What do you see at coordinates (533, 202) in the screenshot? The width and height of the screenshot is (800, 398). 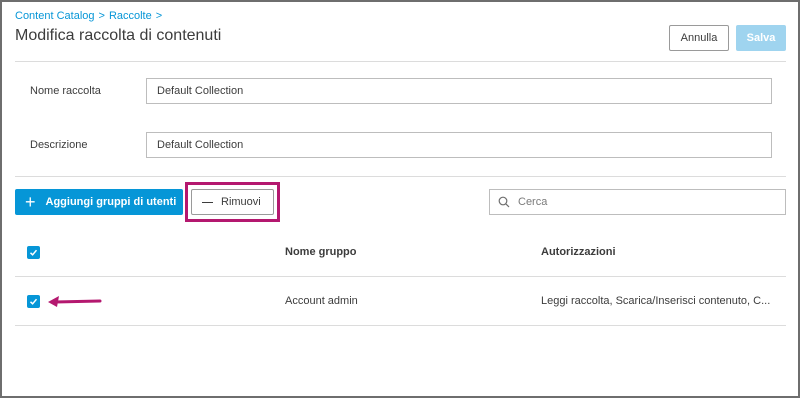 I see `search-placeholder: Cerca` at bounding box center [533, 202].